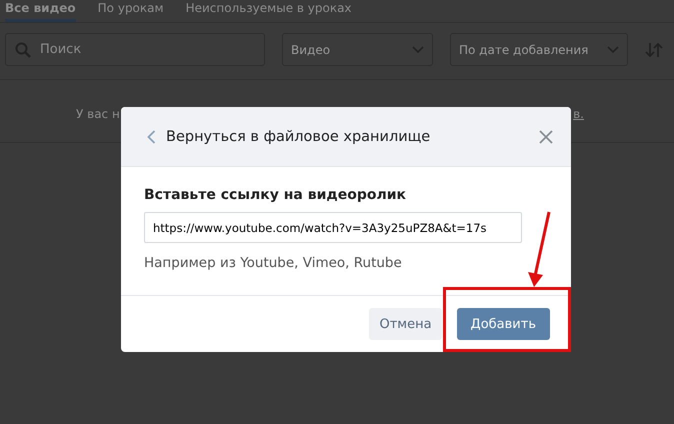 The image size is (674, 424). I want to click on tab: По урокам, so click(131, 11).